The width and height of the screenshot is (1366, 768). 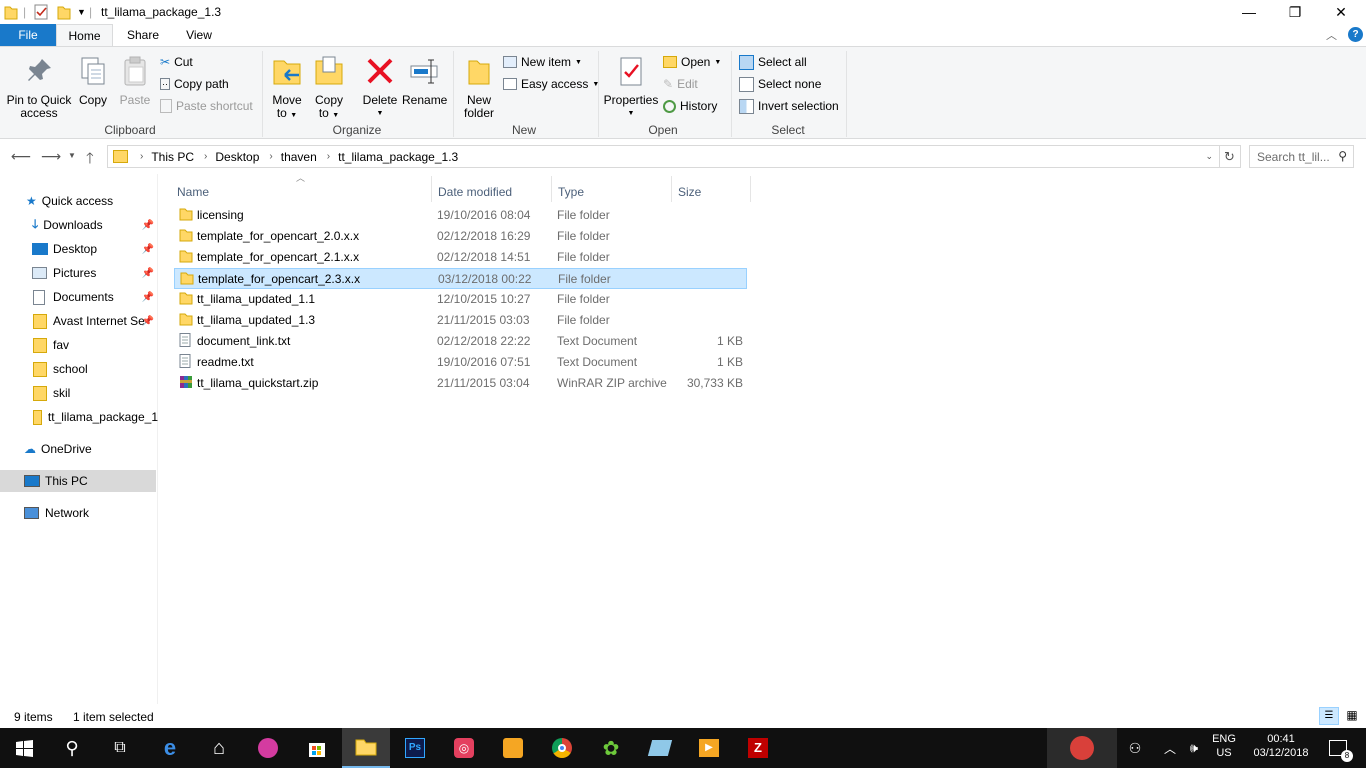 I want to click on media-player-icon: ▶, so click(x=709, y=748).